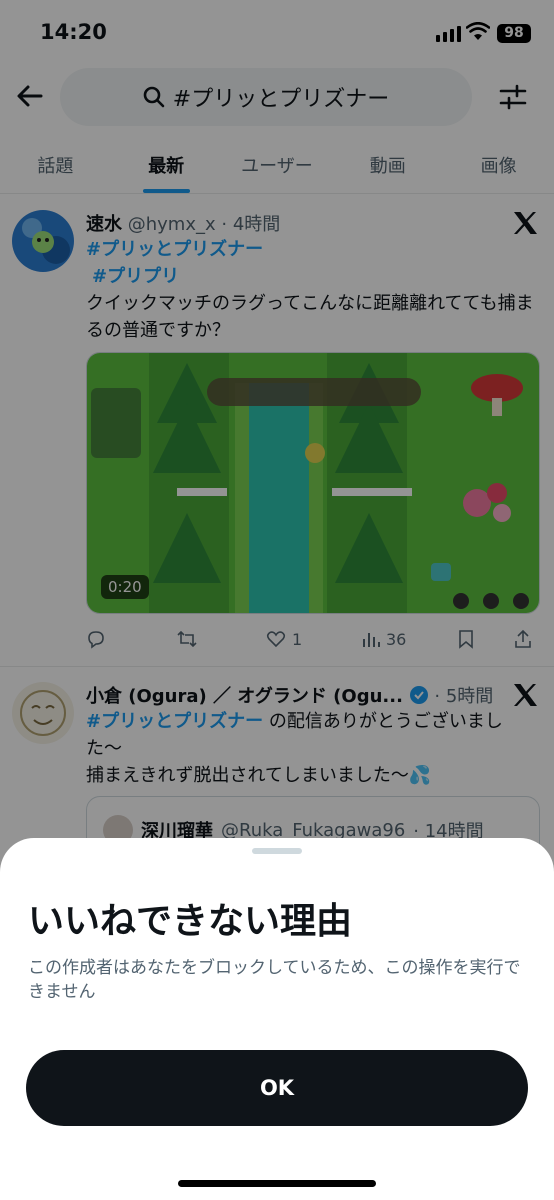 The image size is (554, 1200). Describe the element at coordinates (277, 851) in the screenshot. I see `drag-handle` at that location.